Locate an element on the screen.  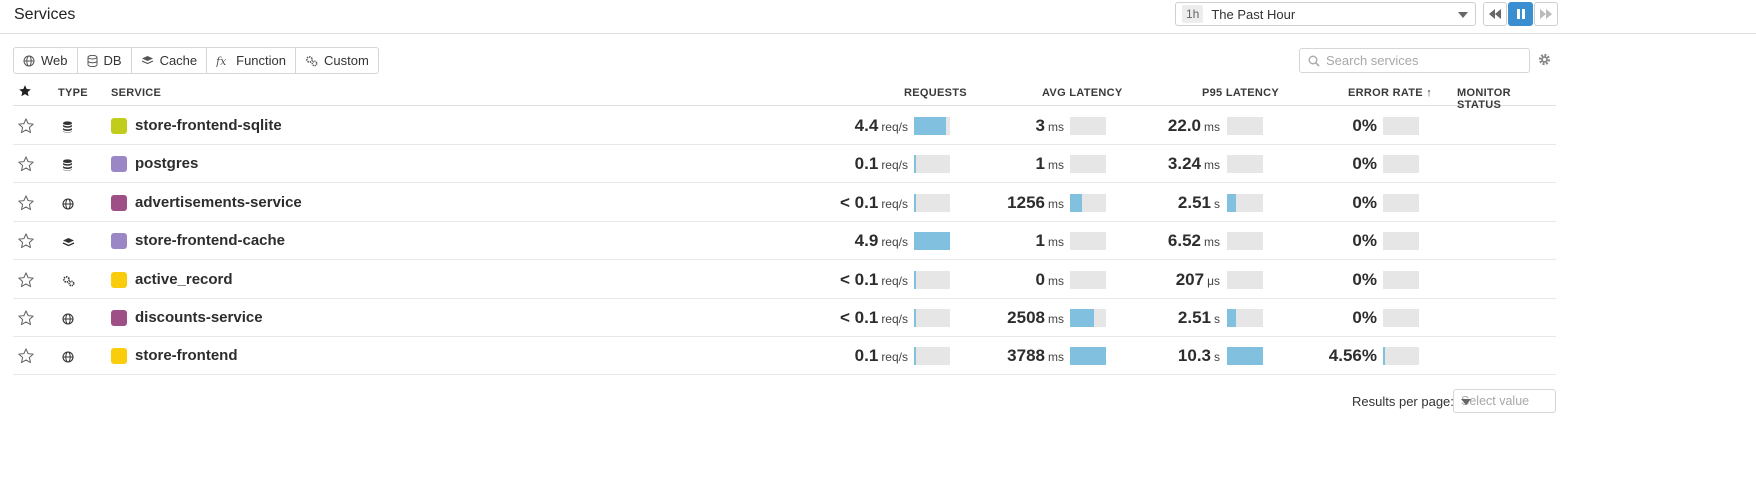
table-row: discounts-service < 0.1 req/s 2508 ms 2.51 s 0% is located at coordinates (784, 318).